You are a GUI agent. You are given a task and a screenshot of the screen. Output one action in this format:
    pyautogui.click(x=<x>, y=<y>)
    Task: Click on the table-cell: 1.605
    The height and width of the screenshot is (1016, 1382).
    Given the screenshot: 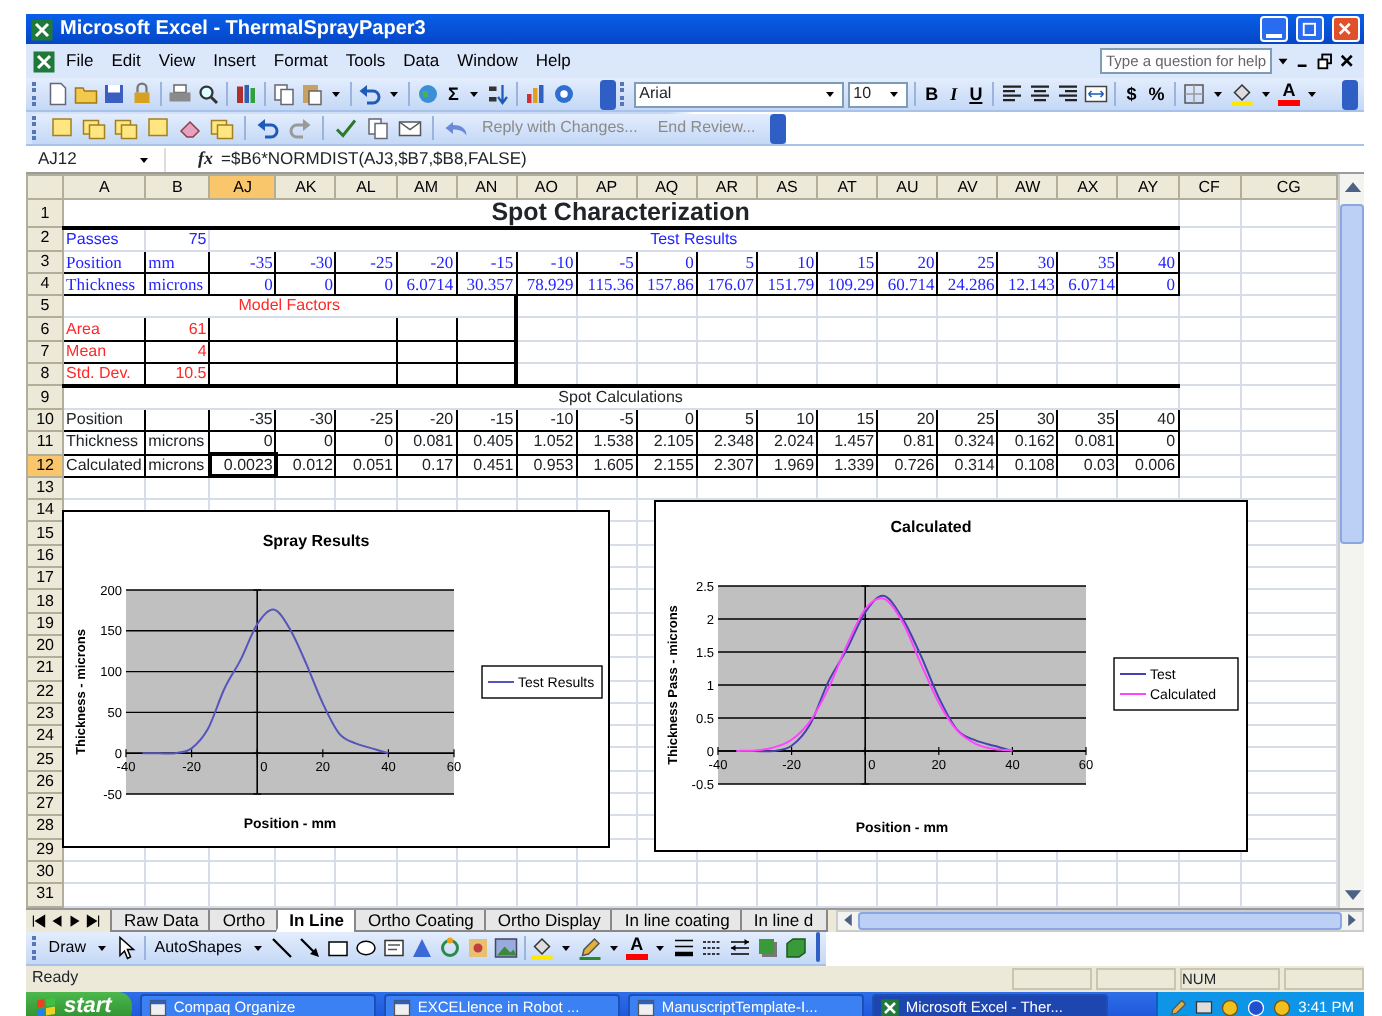 What is the action you would take?
    pyautogui.click(x=606, y=465)
    